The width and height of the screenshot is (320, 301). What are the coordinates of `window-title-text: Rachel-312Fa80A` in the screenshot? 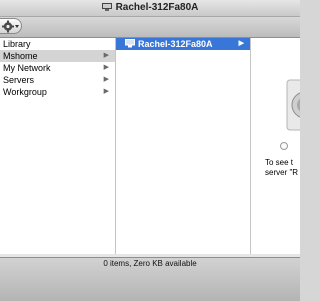 It's located at (157, 7).